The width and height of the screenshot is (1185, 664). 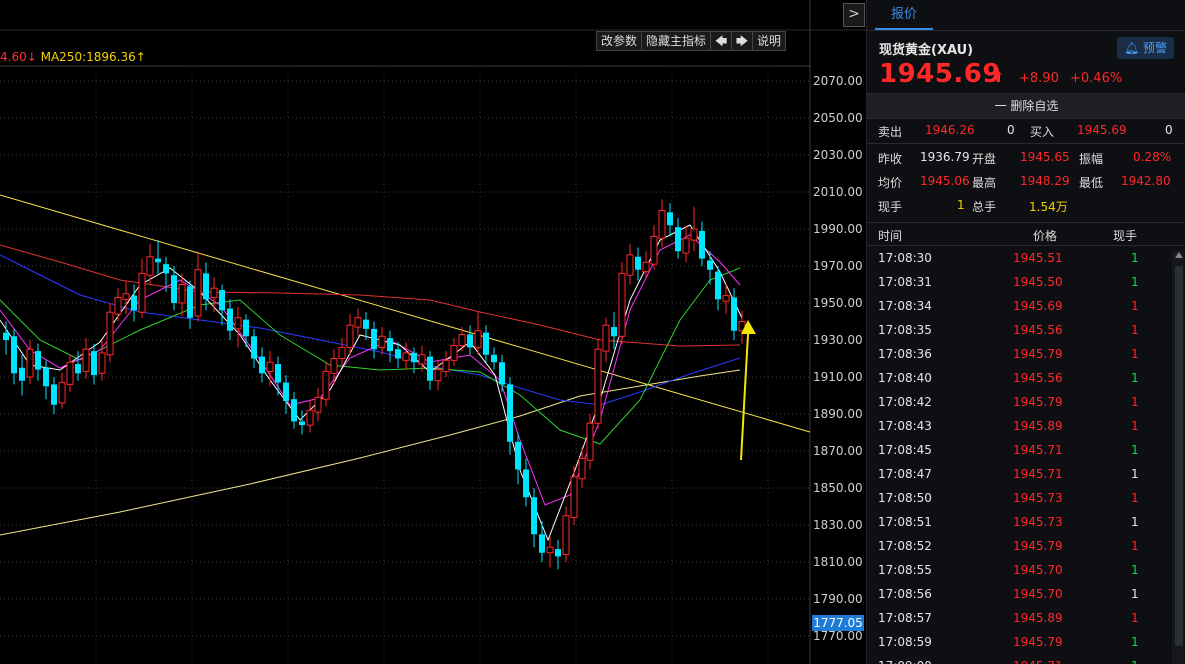 What do you see at coordinates (1045, 157) in the screenshot?
I see `open-value: 1945.65` at bounding box center [1045, 157].